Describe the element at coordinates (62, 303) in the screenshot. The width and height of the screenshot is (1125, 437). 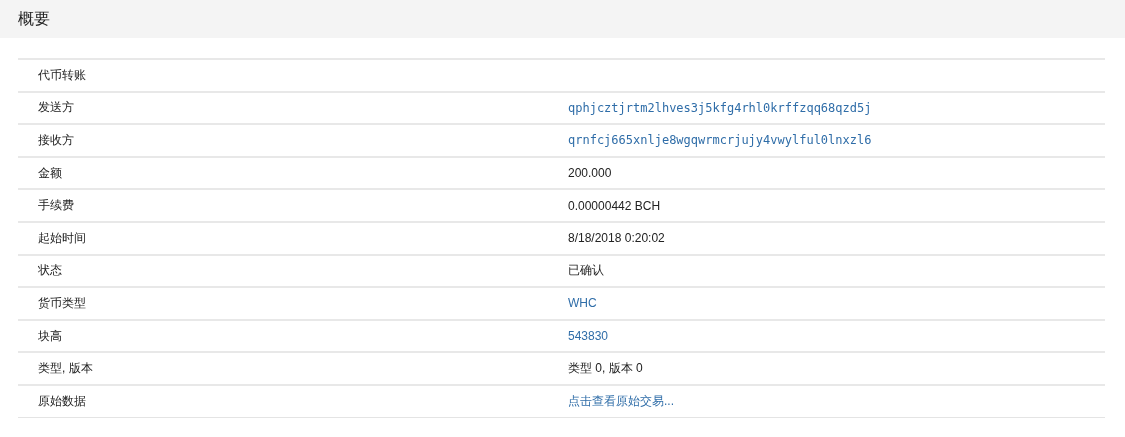
I see `field-label: 货币类型` at that location.